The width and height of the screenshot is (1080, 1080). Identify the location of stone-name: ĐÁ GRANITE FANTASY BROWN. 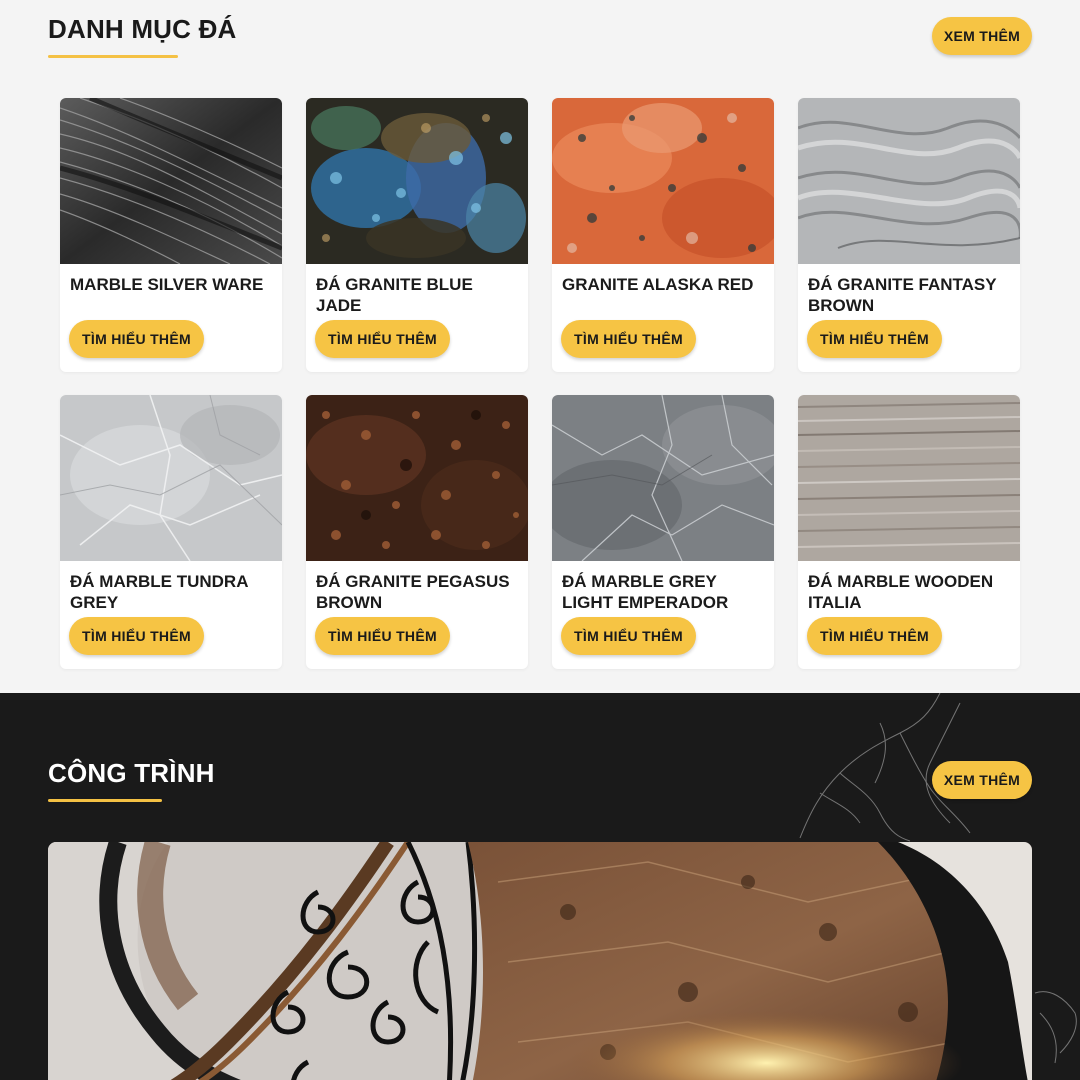
(902, 295).